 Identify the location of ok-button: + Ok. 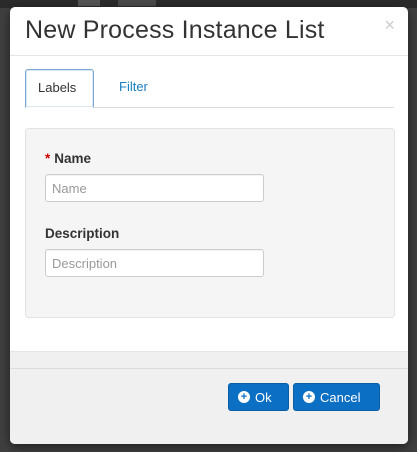
(258, 397).